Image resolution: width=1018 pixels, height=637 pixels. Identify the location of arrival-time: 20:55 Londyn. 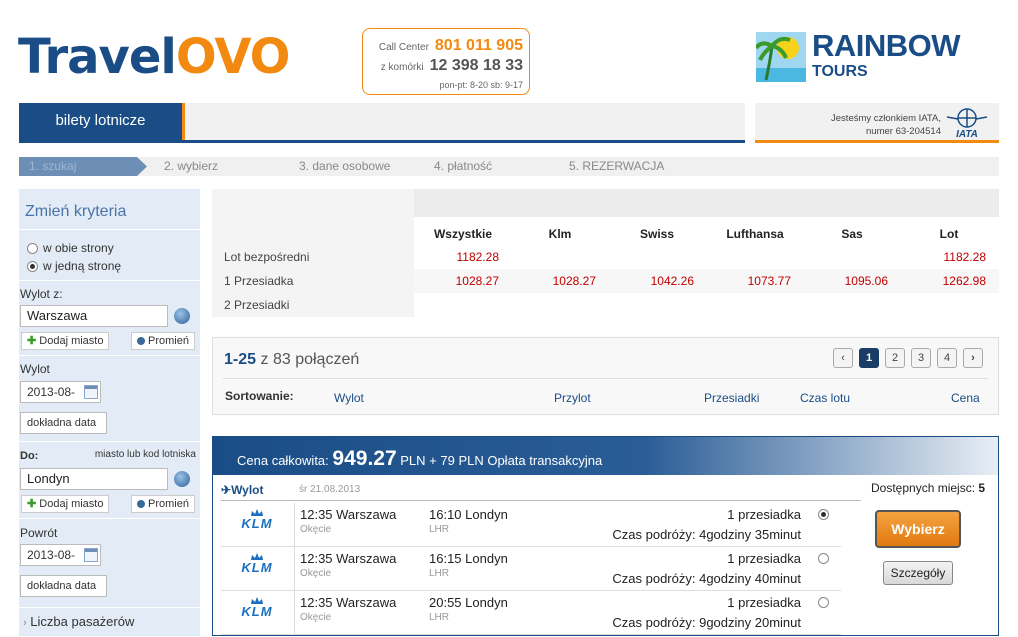
(468, 602).